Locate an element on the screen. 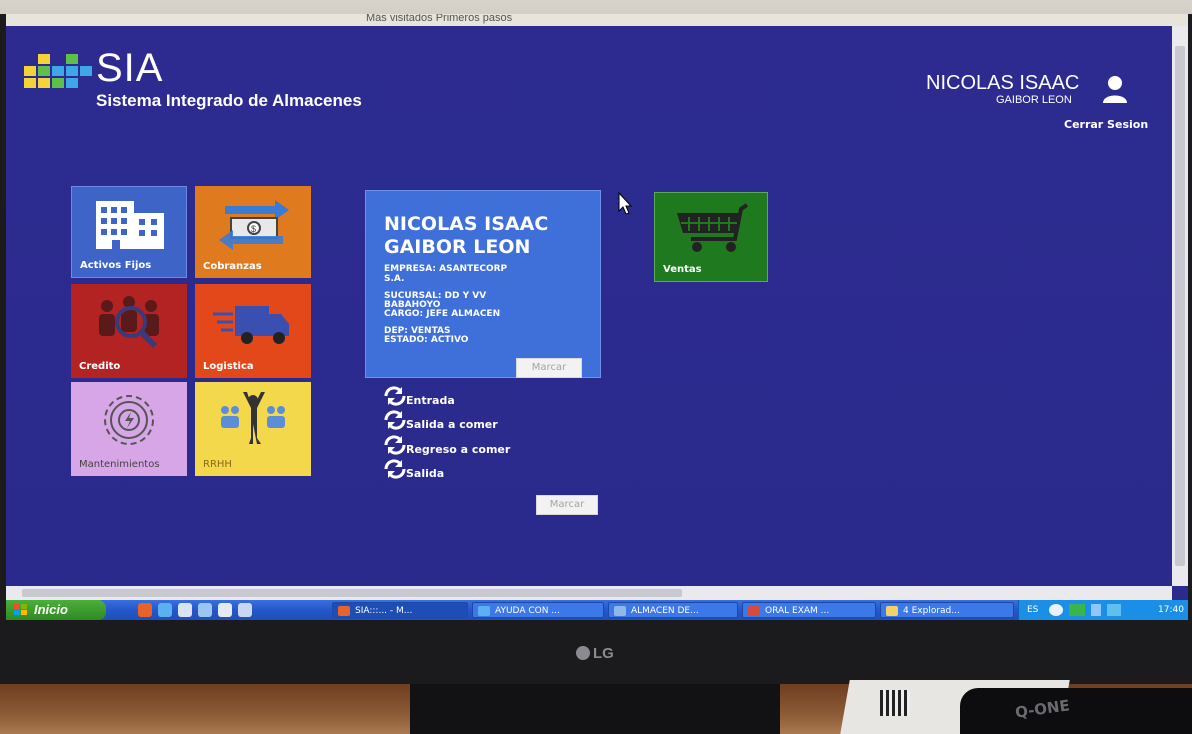 The height and width of the screenshot is (734, 1192). option-label: Entrada is located at coordinates (430, 400).